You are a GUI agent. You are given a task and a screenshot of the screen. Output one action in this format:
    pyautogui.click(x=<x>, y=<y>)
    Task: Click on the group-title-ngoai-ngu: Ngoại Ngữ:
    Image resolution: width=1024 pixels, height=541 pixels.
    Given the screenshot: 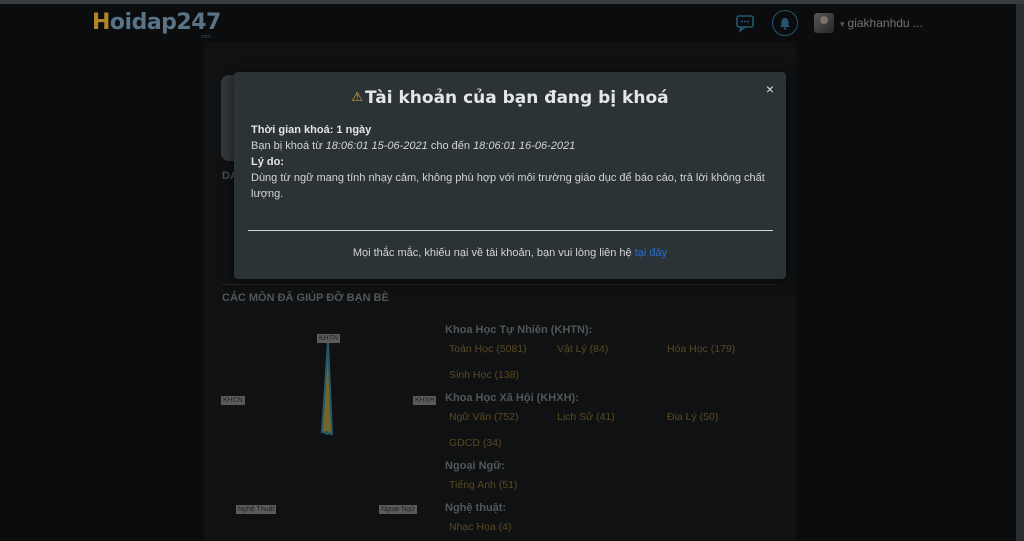 What is the action you would take?
    pyautogui.click(x=475, y=466)
    